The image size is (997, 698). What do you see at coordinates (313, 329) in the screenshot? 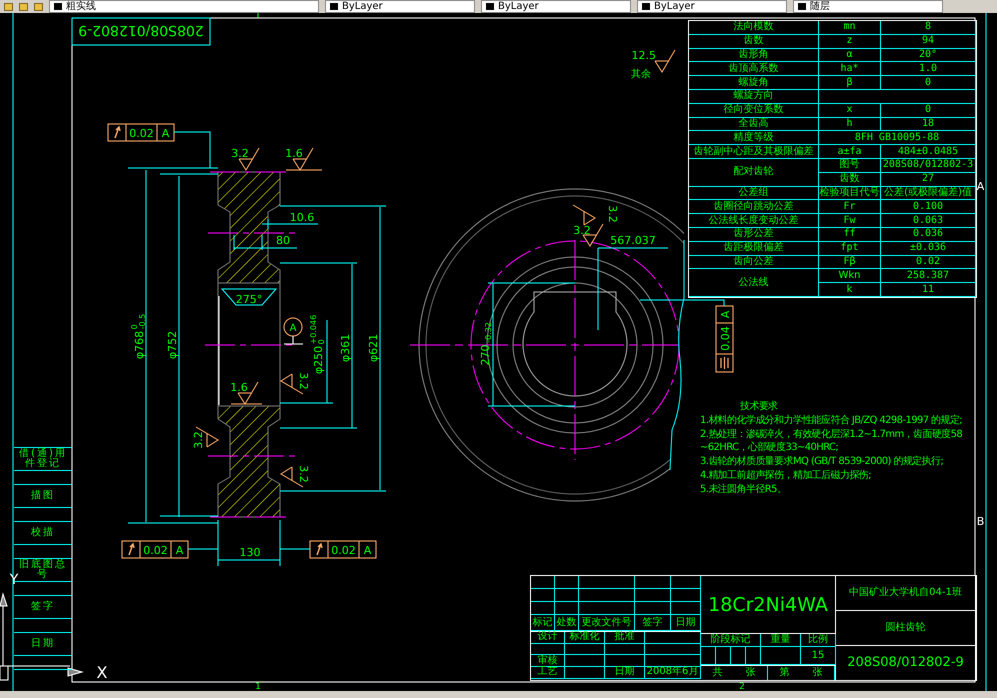
I see `tolerance-text: +0.046` at bounding box center [313, 329].